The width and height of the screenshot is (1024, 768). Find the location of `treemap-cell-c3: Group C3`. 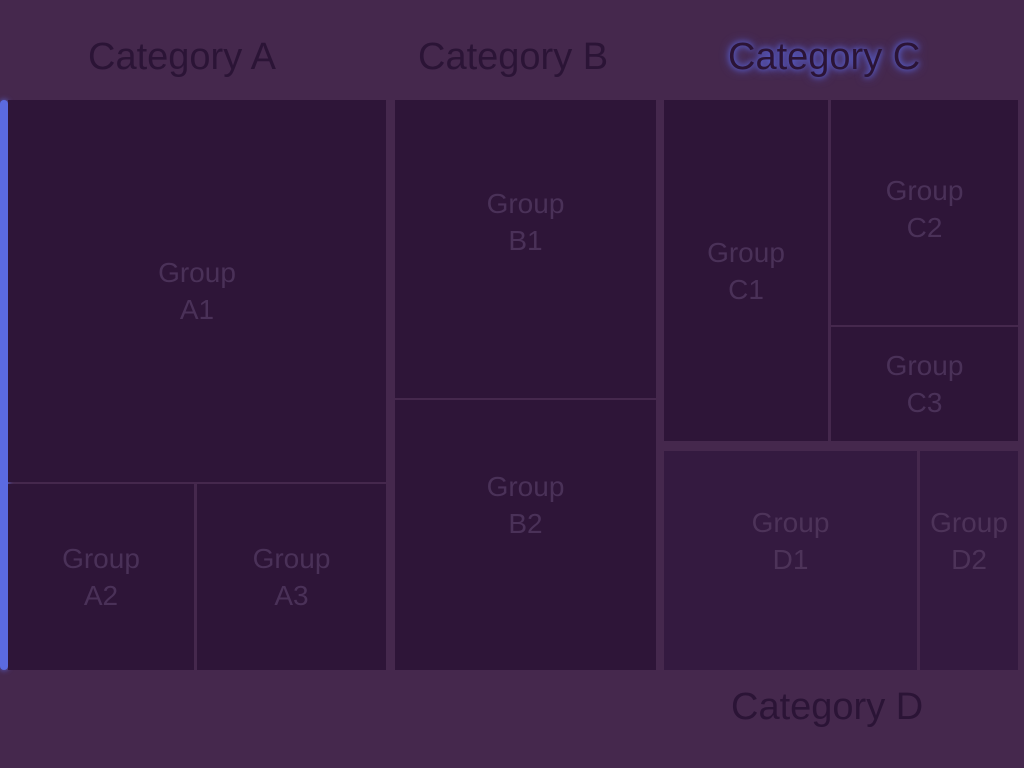

treemap-cell-c3: Group C3 is located at coordinates (924, 384).